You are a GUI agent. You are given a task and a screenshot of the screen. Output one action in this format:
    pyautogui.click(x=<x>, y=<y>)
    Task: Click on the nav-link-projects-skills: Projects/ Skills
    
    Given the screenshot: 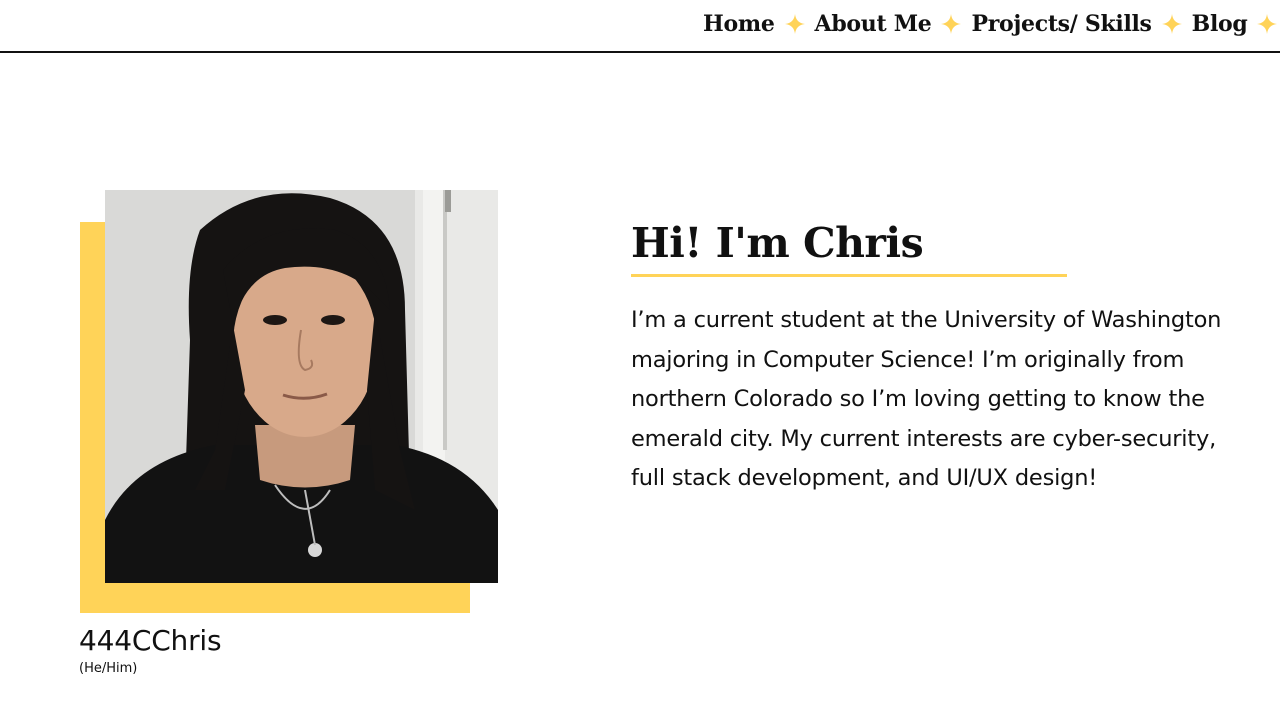 What is the action you would take?
    pyautogui.click(x=1061, y=24)
    